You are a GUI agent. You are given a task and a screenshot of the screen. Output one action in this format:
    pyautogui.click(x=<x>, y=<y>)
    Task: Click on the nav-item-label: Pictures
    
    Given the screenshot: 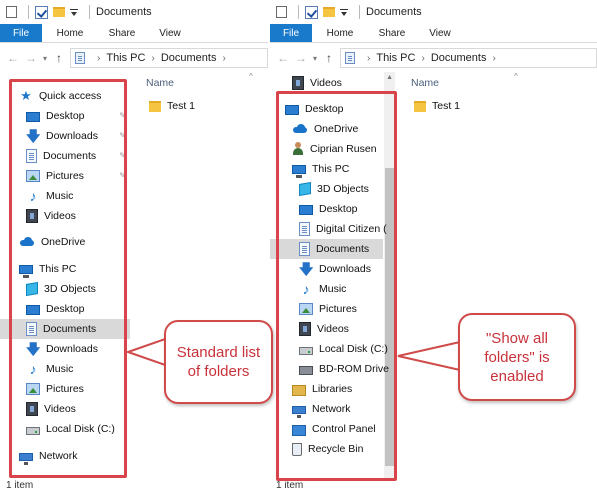 What is the action you would take?
    pyautogui.click(x=338, y=309)
    